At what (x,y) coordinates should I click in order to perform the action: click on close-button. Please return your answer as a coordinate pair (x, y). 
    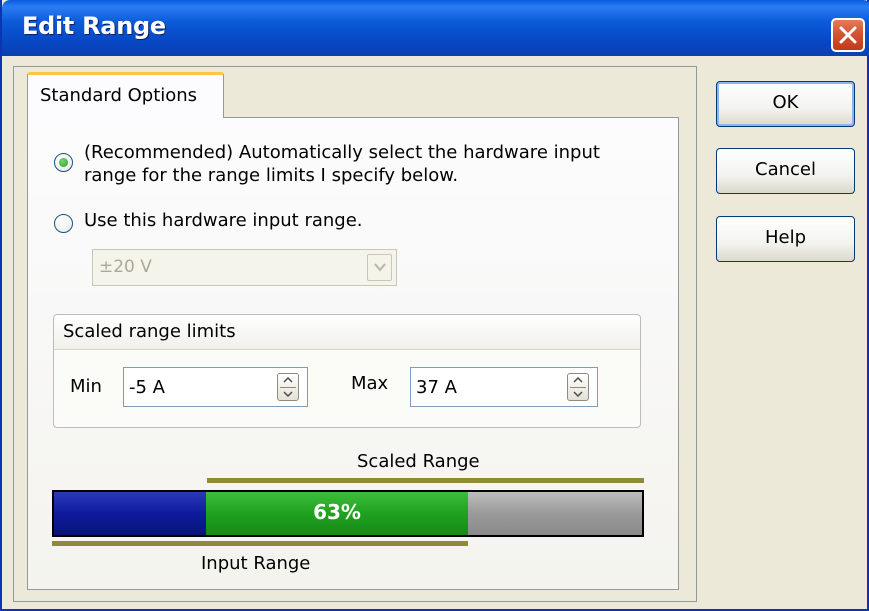
    Looking at the image, I should click on (848, 35).